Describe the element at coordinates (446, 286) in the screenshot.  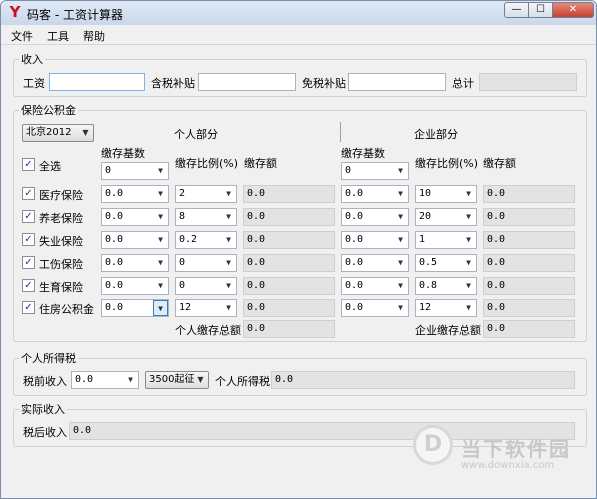
I see `company-ratio-combo: 0.8 ▼` at that location.